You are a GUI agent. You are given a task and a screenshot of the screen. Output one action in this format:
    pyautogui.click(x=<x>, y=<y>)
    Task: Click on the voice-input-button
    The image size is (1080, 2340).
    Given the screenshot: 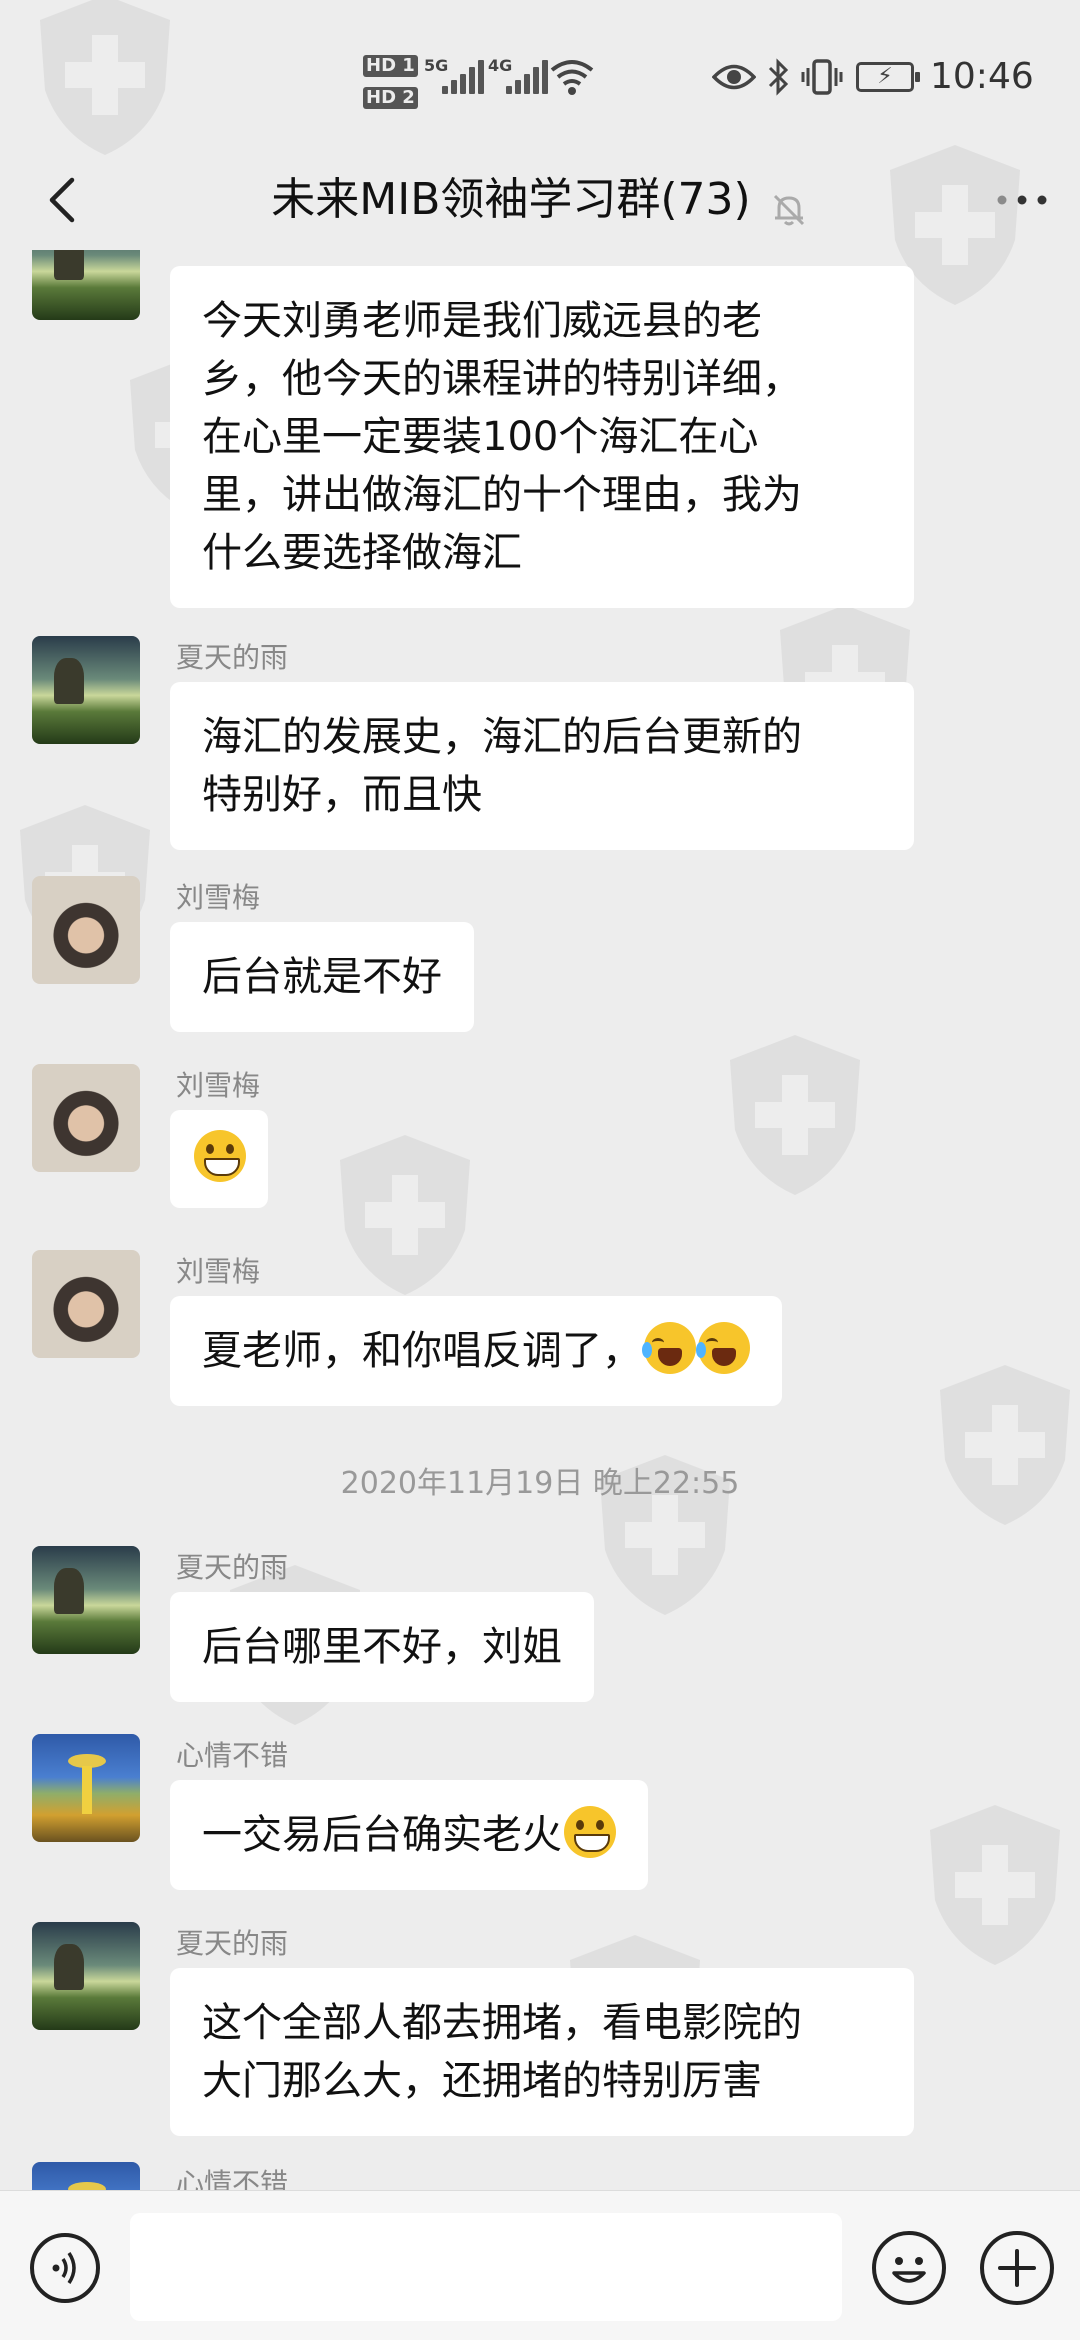 What is the action you would take?
    pyautogui.click(x=65, y=2268)
    